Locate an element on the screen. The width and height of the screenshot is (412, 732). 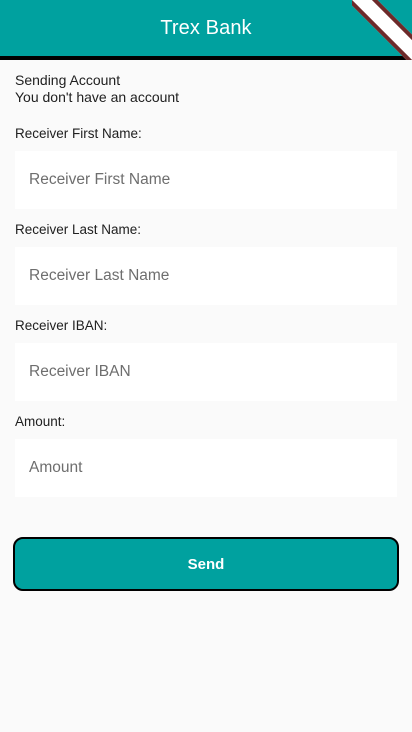
last-name-field-container is located at coordinates (206, 276).